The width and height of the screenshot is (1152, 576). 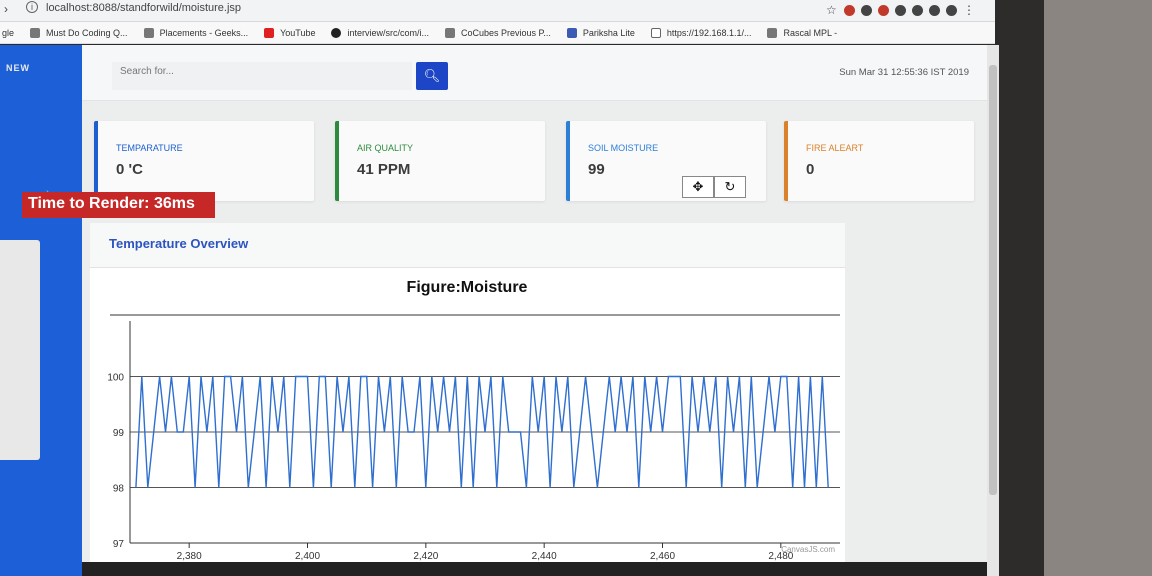 I want to click on background-wall, so click(x=1098, y=288).